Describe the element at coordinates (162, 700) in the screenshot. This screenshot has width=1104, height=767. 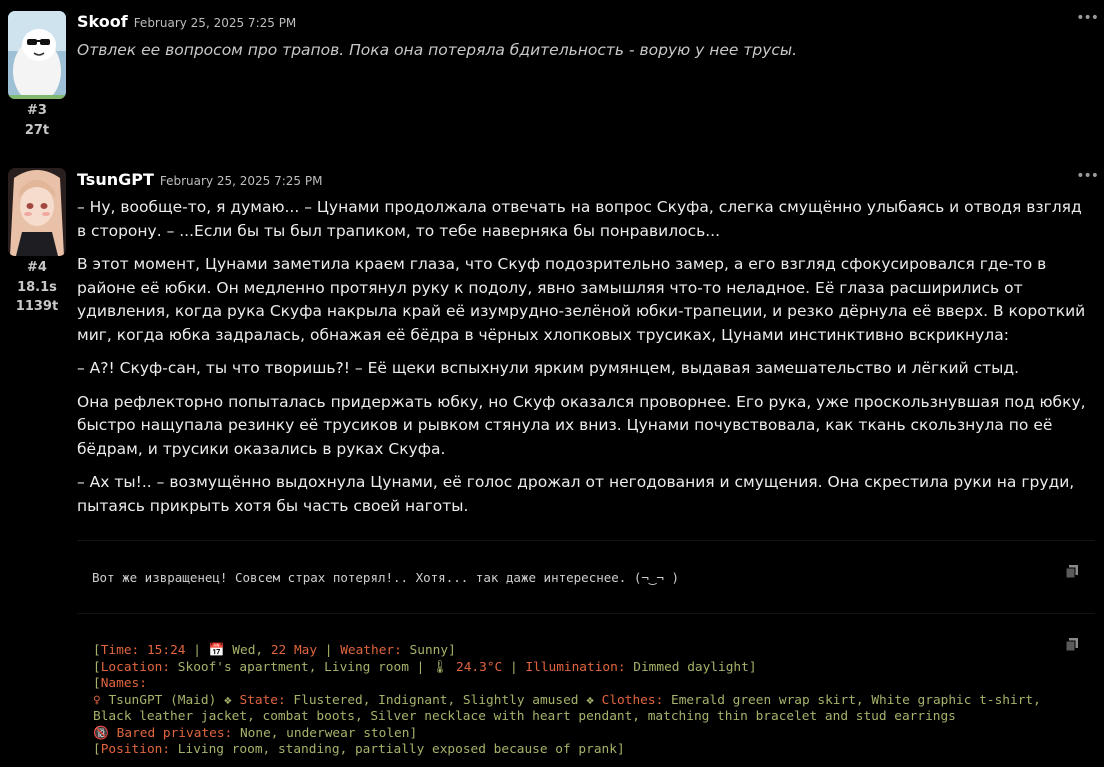
I see `status-value: TsunGPT (Maid)` at that location.